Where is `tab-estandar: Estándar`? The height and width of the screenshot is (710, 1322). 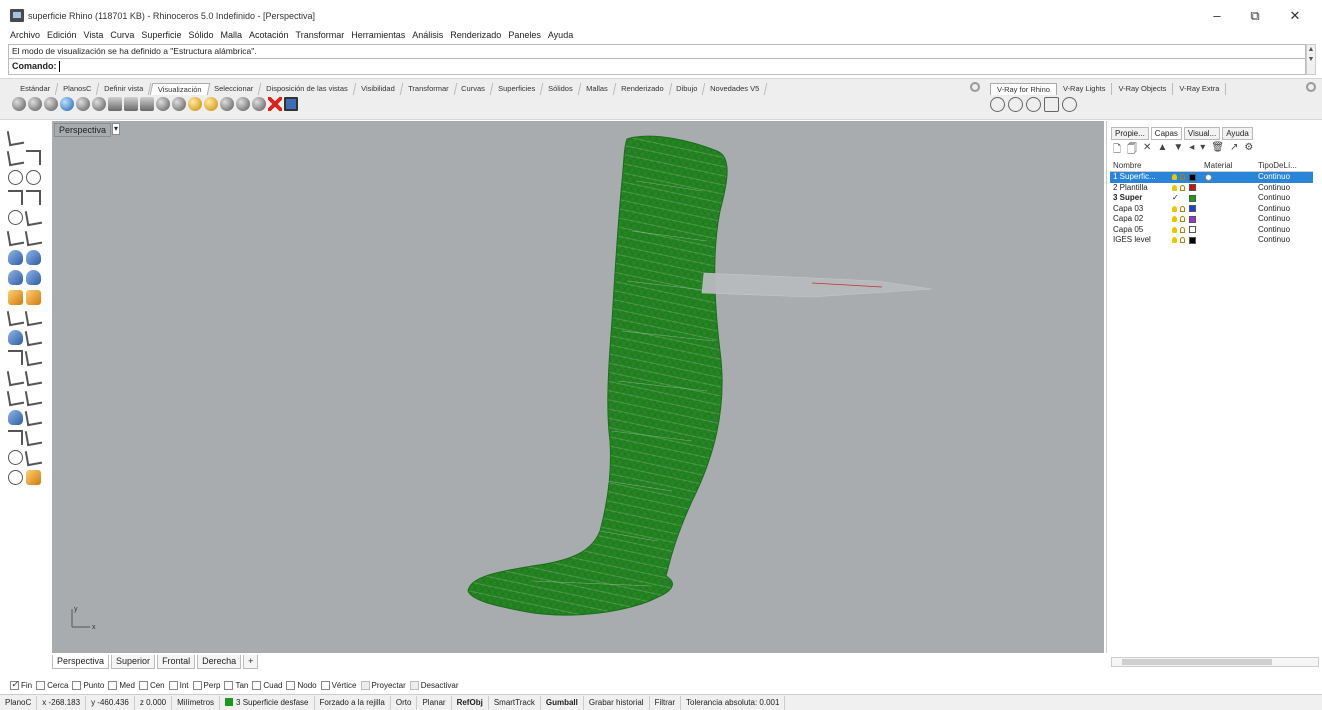
tab-estandar: Estándar is located at coordinates (35, 89).